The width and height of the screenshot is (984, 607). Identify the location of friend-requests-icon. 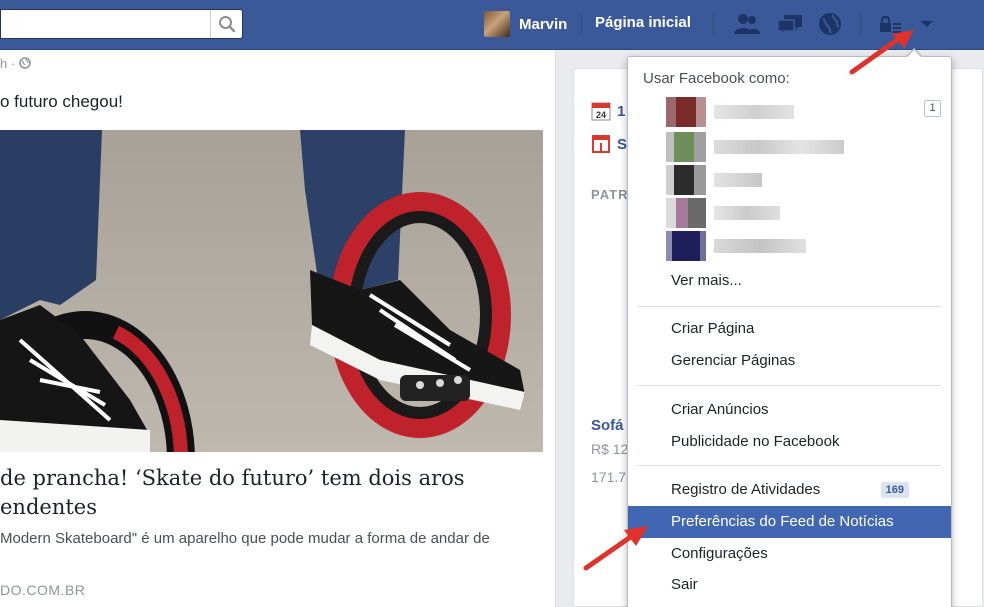
(747, 24).